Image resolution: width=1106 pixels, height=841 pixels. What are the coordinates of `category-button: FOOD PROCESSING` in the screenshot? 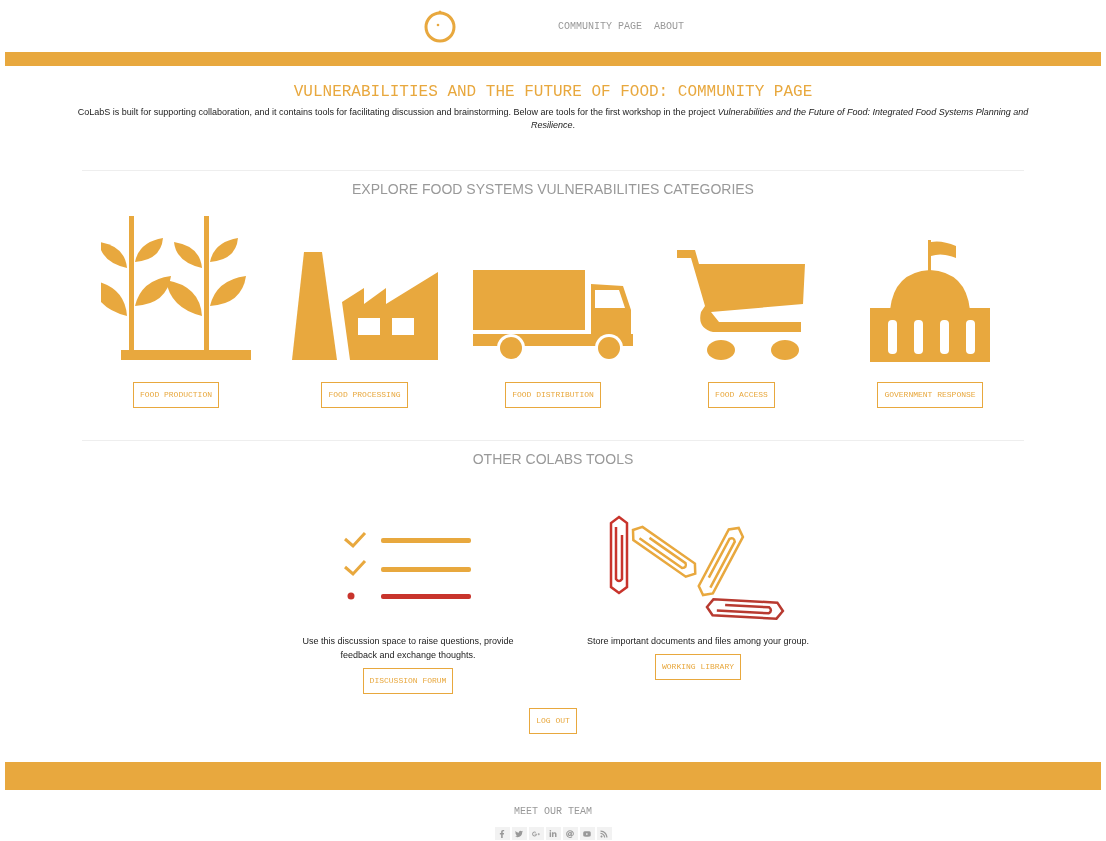 It's located at (364, 395).